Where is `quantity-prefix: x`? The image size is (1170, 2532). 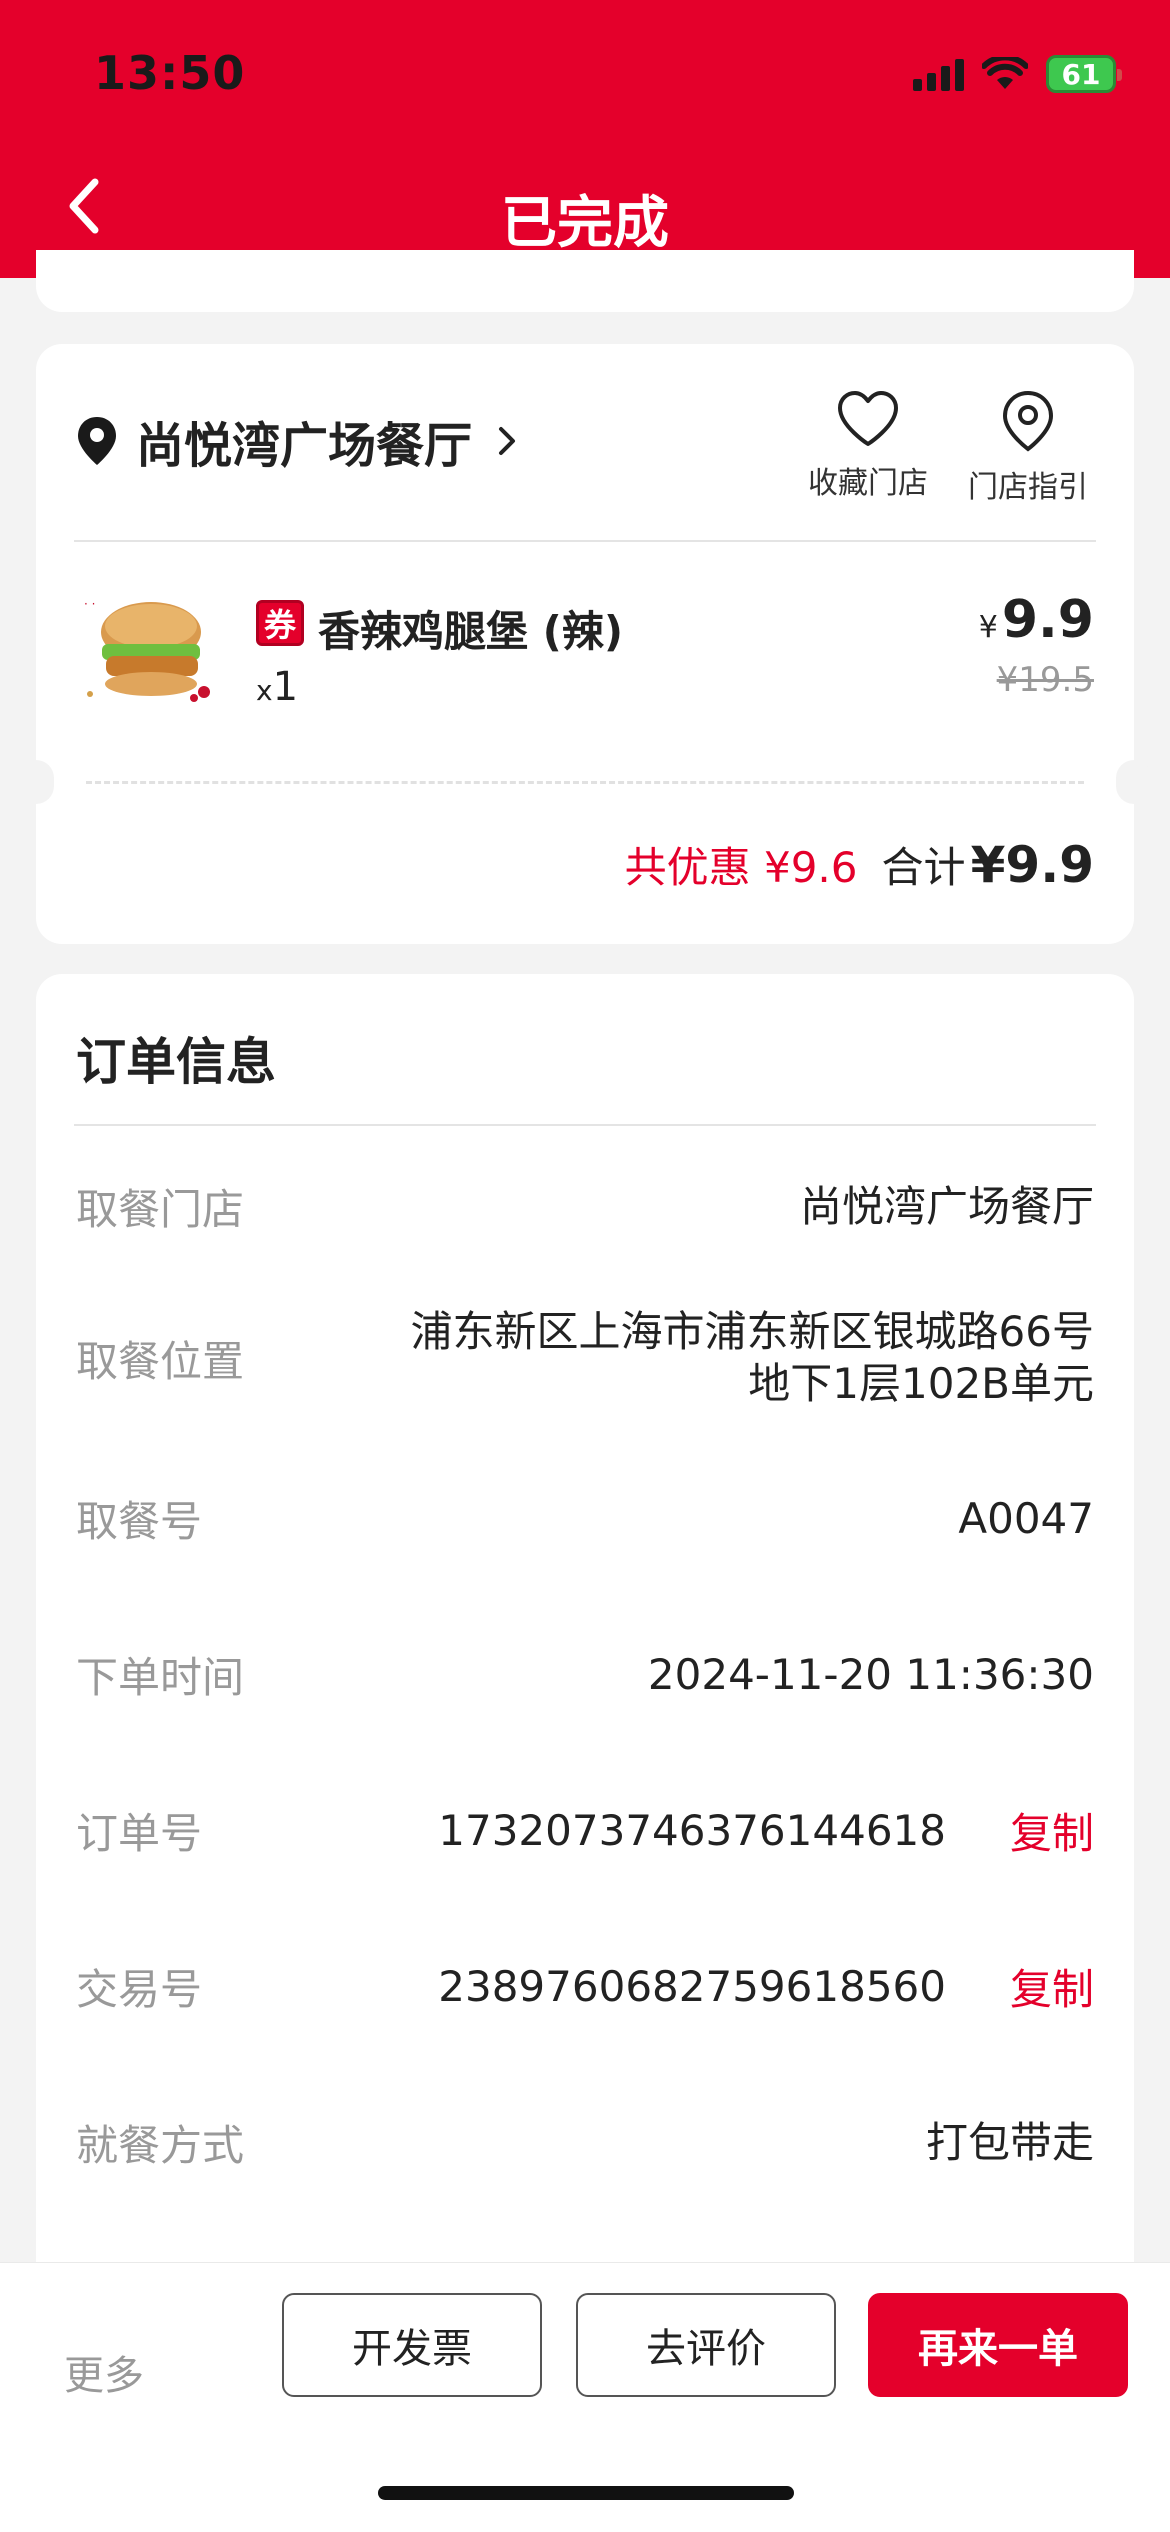 quantity-prefix: x is located at coordinates (264, 690).